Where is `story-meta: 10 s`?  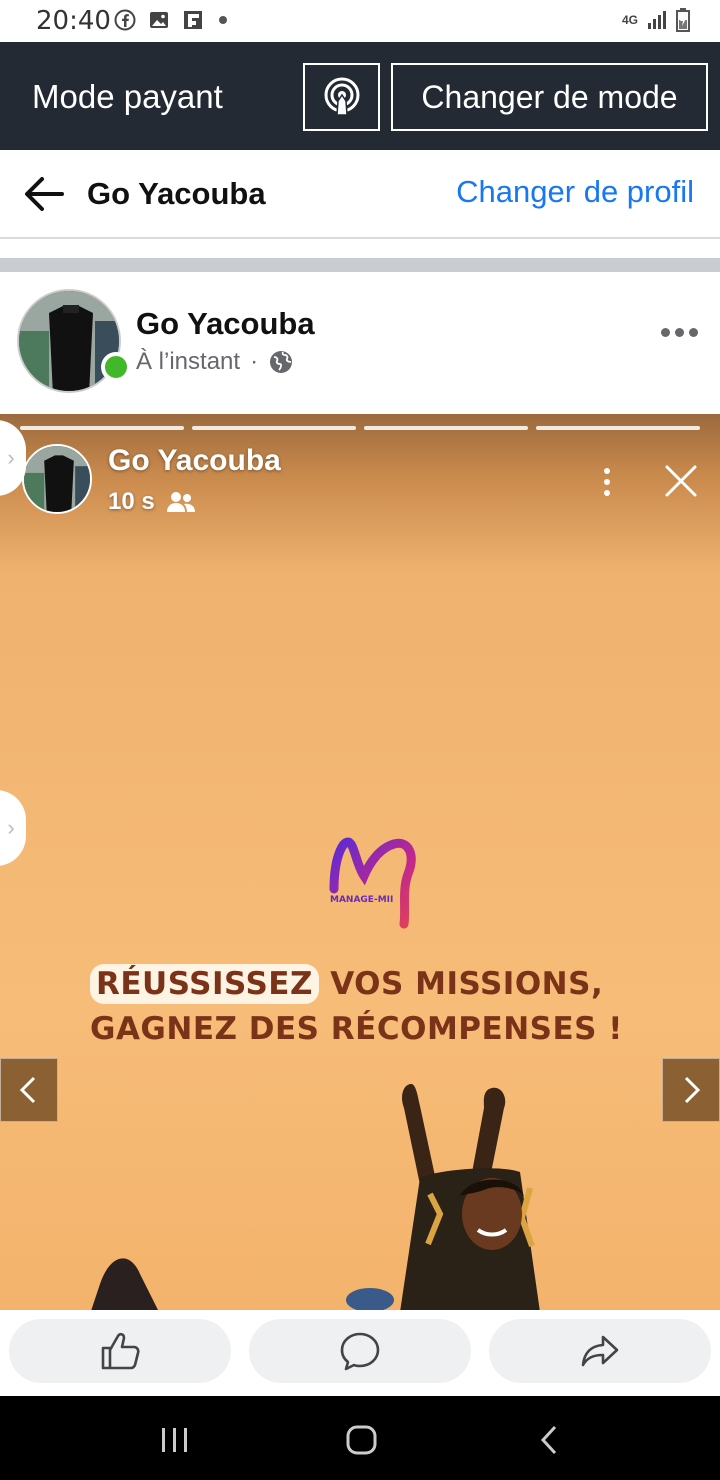 story-meta: 10 s is located at coordinates (151, 502).